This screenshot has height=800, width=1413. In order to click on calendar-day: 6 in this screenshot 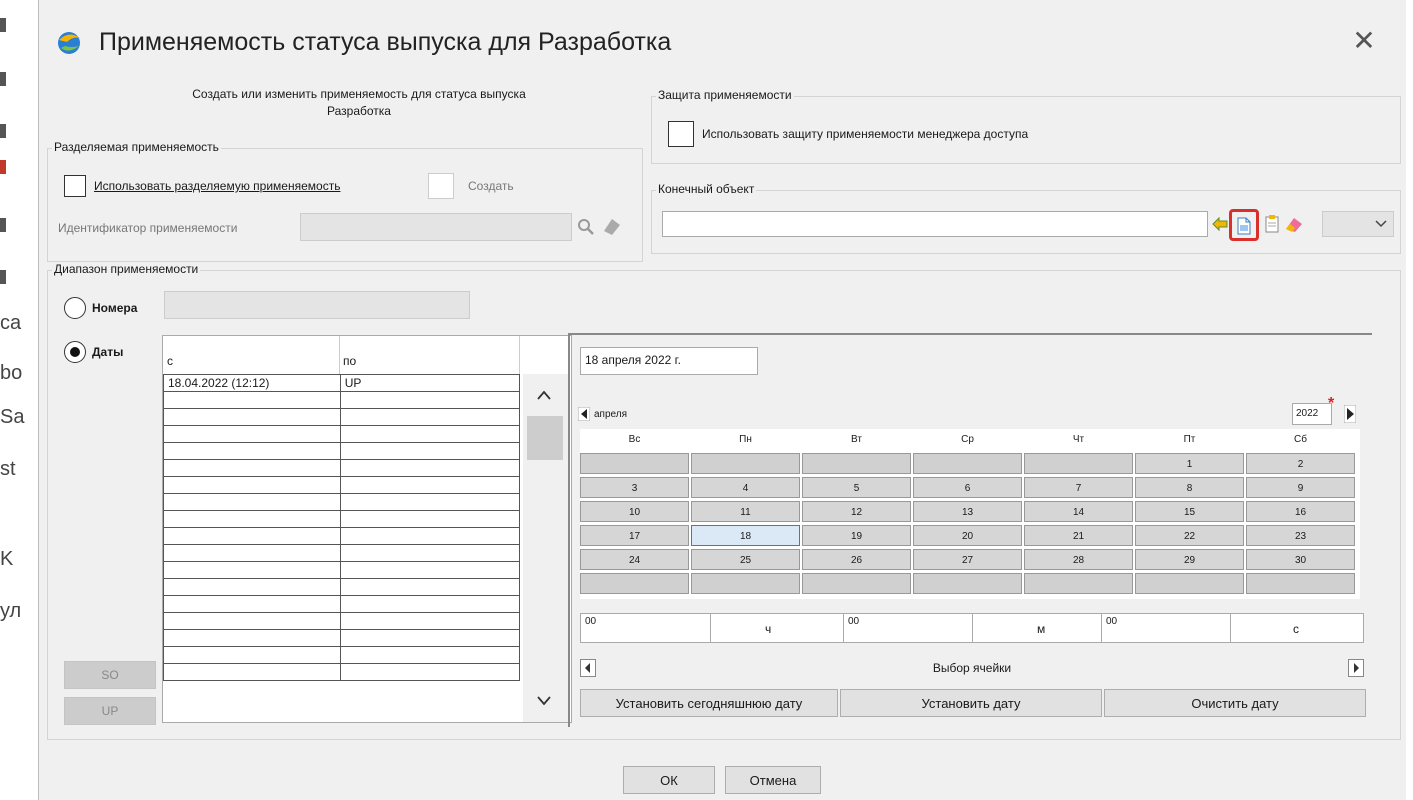, I will do `click(967, 487)`.